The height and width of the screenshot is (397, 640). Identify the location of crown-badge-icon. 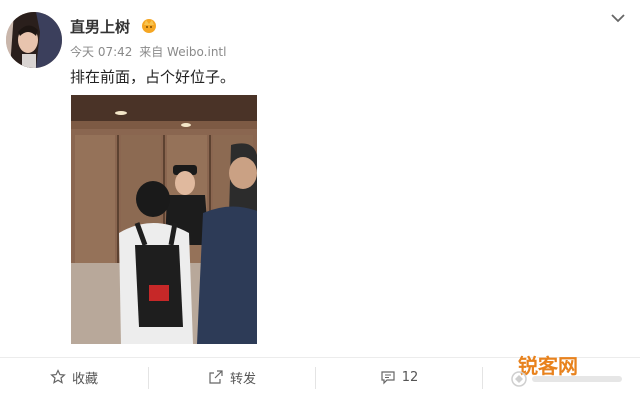
(149, 25).